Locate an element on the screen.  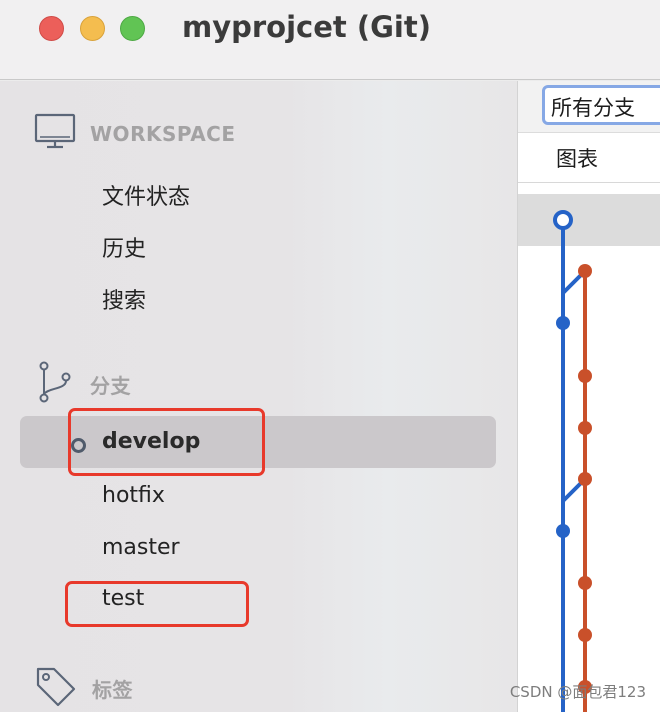
close-window-button is located at coordinates (51, 28).